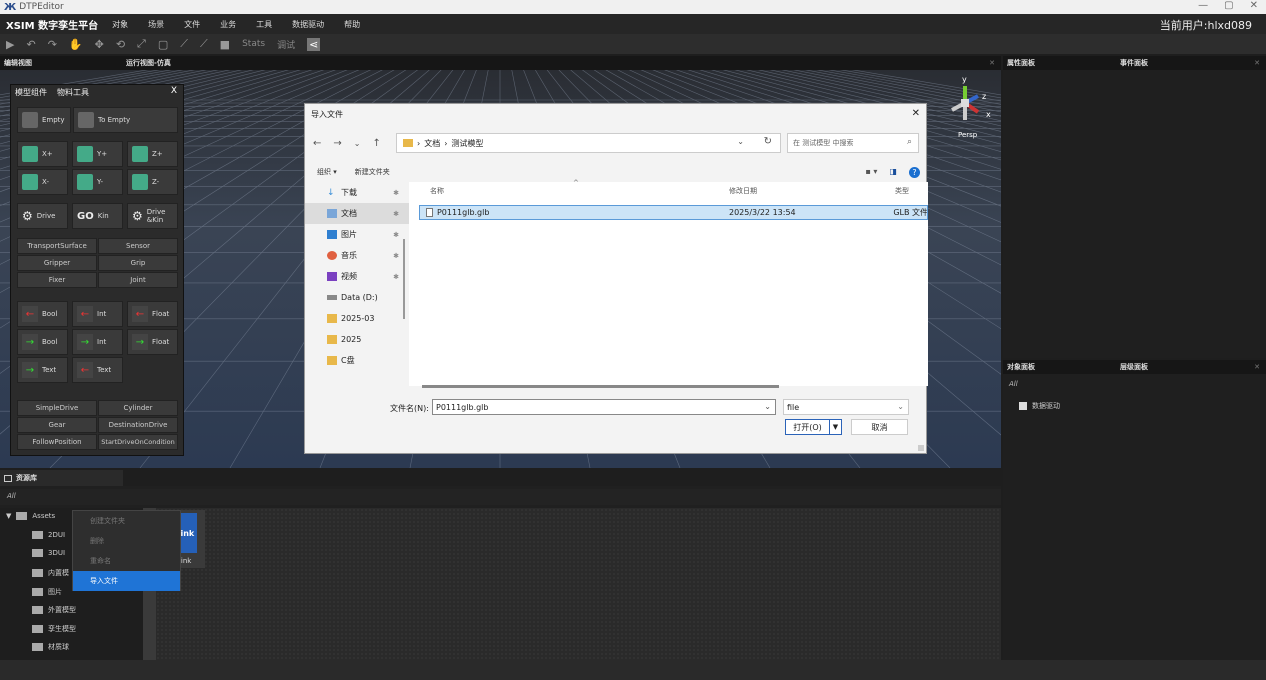  I want to click on tab-events: 事件面板, so click(1134, 63).